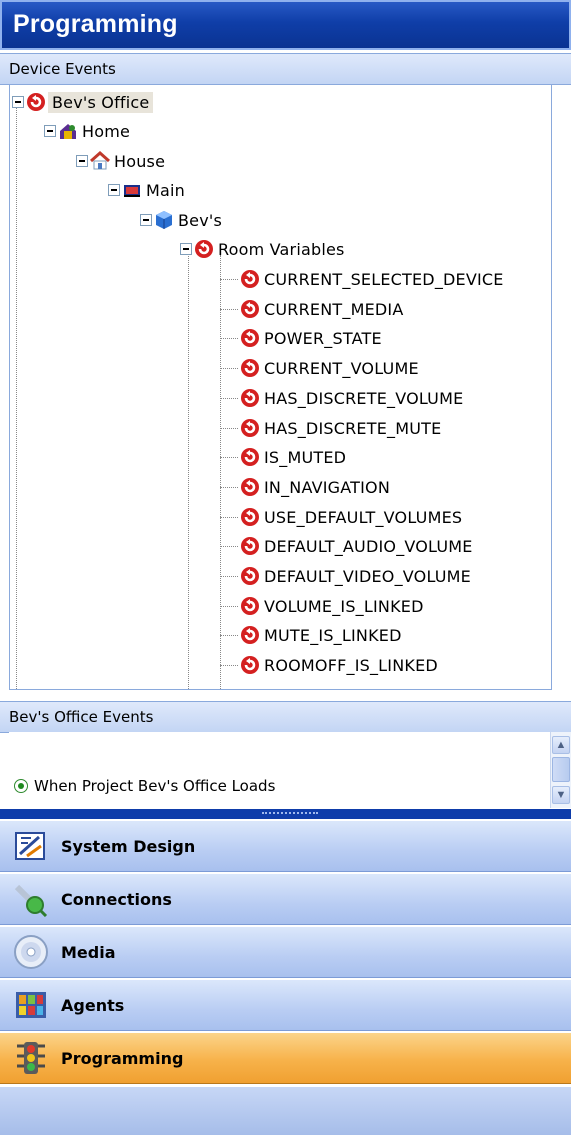 Image resolution: width=571 pixels, height=1135 pixels. Describe the element at coordinates (364, 398) in the screenshot. I see `tree-label-variable: HAS_DISCRETE_VOLUME` at that location.